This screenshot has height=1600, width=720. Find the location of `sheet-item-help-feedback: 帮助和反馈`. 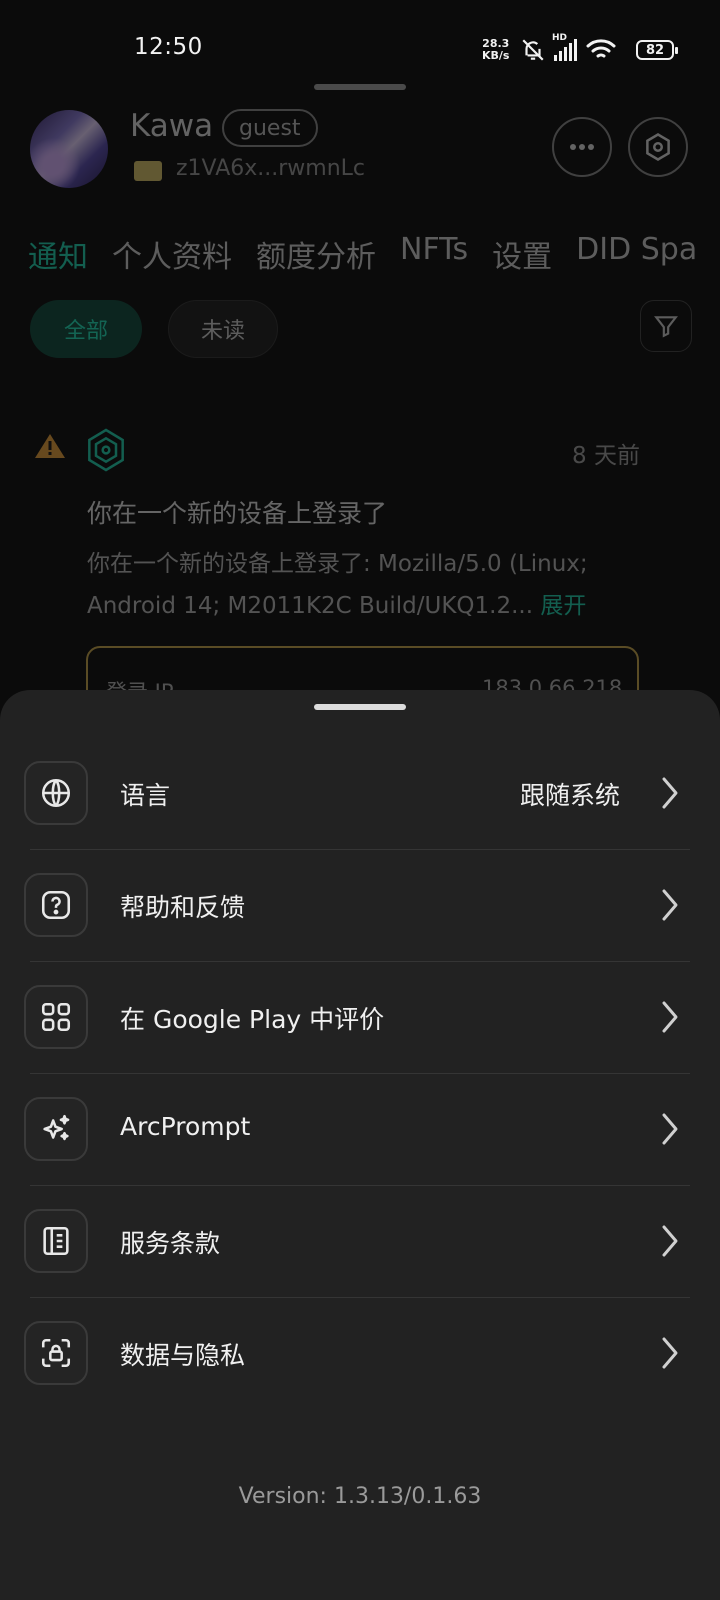

sheet-item-help-feedback: 帮助和反馈 is located at coordinates (360, 906).